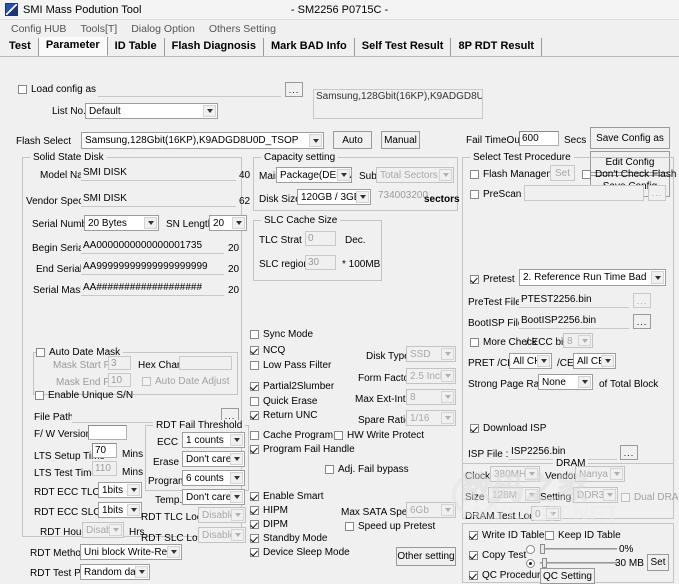 Image resolution: width=679 pixels, height=584 pixels. I want to click on download-isp-checkbox: Download ISP, so click(508, 428).